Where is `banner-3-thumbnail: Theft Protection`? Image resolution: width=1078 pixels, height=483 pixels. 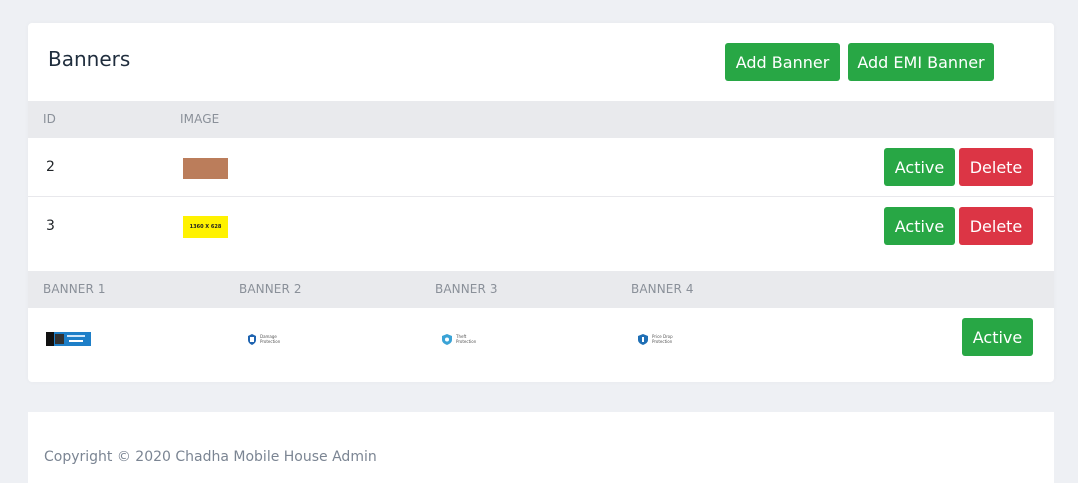 banner-3-thumbnail: Theft Protection is located at coordinates (461, 339).